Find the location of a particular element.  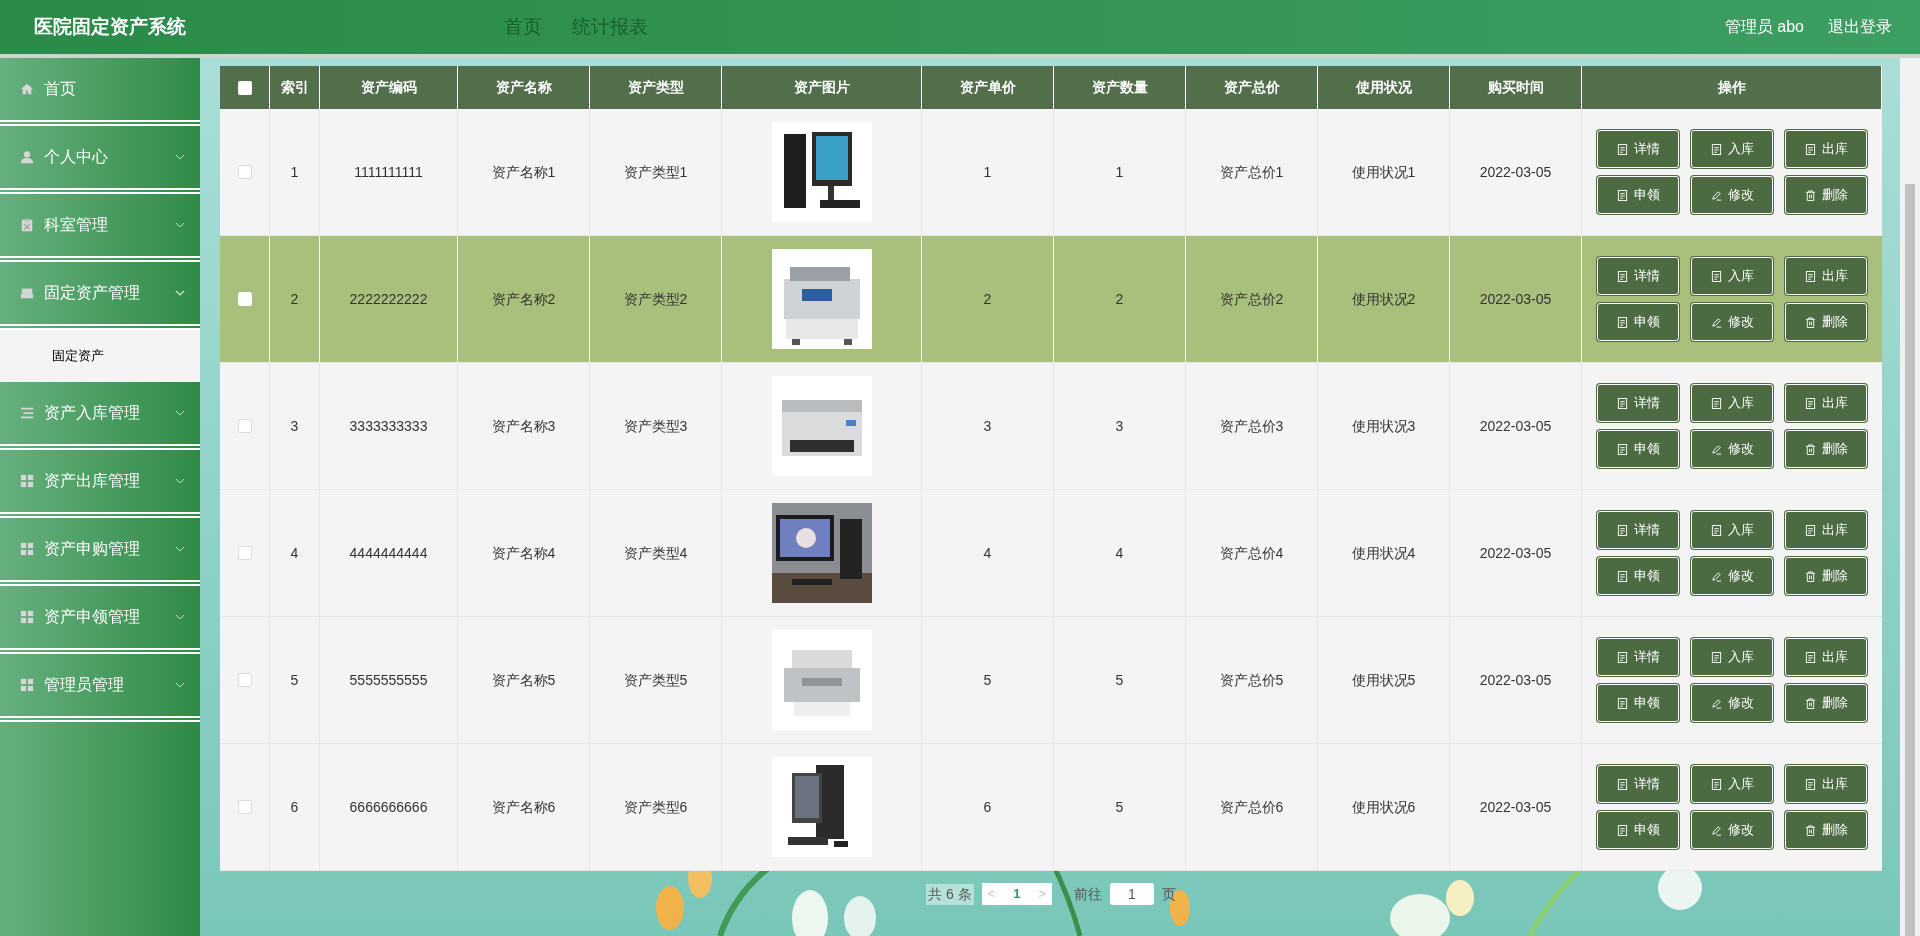

clipboard-icon is located at coordinates (27, 225).